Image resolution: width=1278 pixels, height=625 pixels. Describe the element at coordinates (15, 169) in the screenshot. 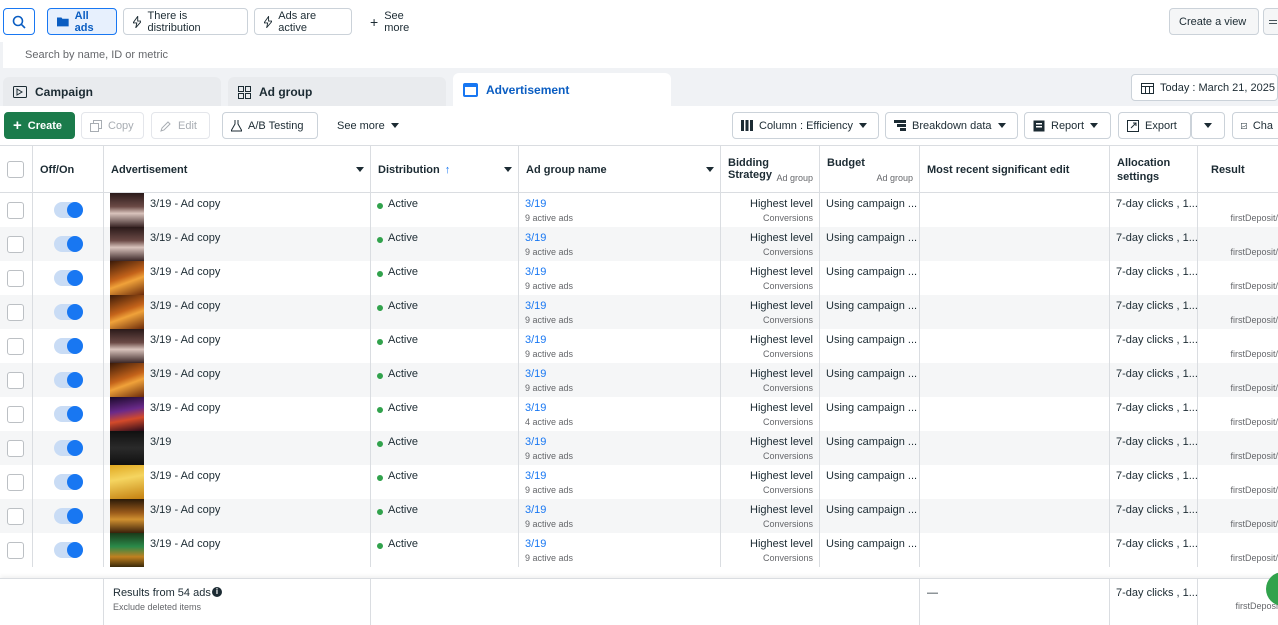

I see `select-all-checkbox` at that location.